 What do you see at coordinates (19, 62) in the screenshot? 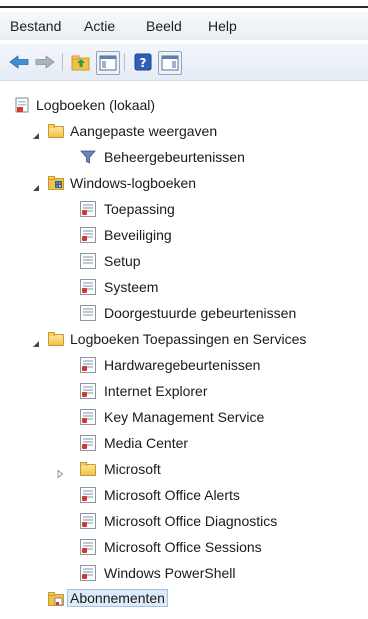
I see `back-arrow-icon` at bounding box center [19, 62].